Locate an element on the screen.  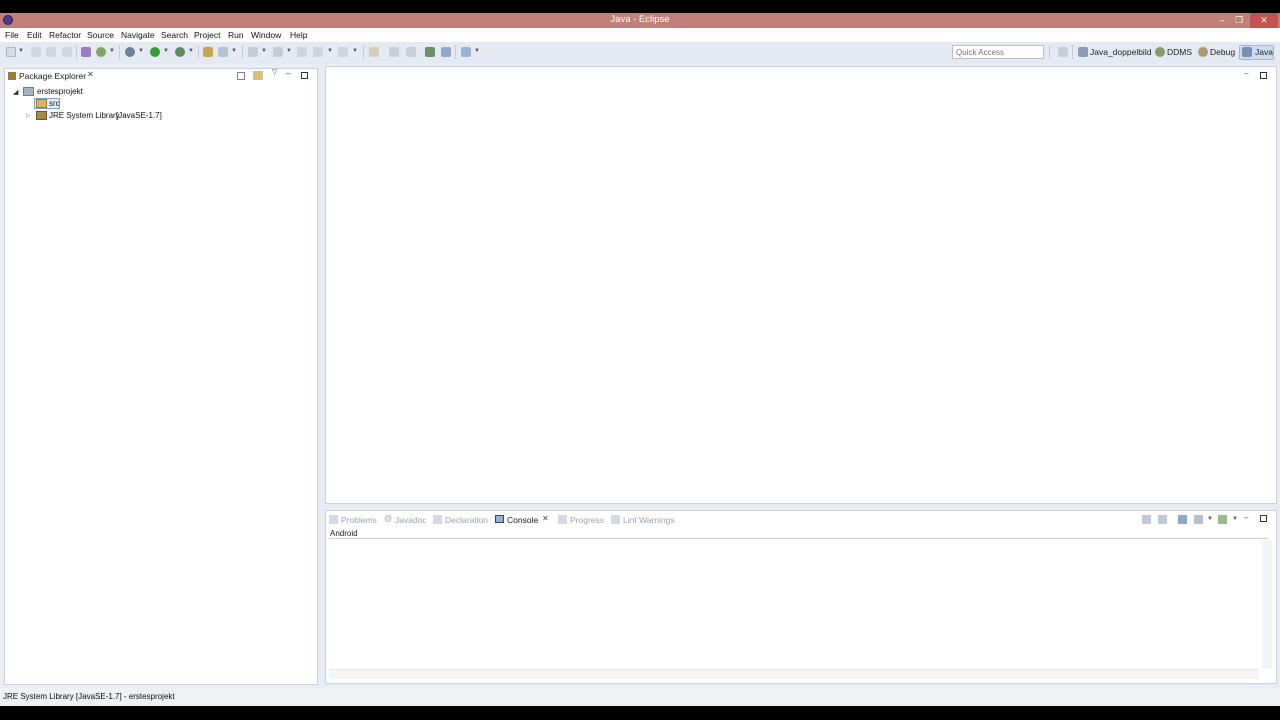
device-manager-icon is located at coordinates (446, 52).